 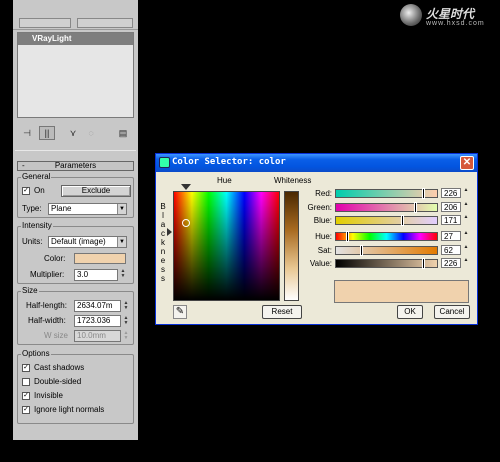 I want to click on units-label: Units:, so click(x=32, y=241).